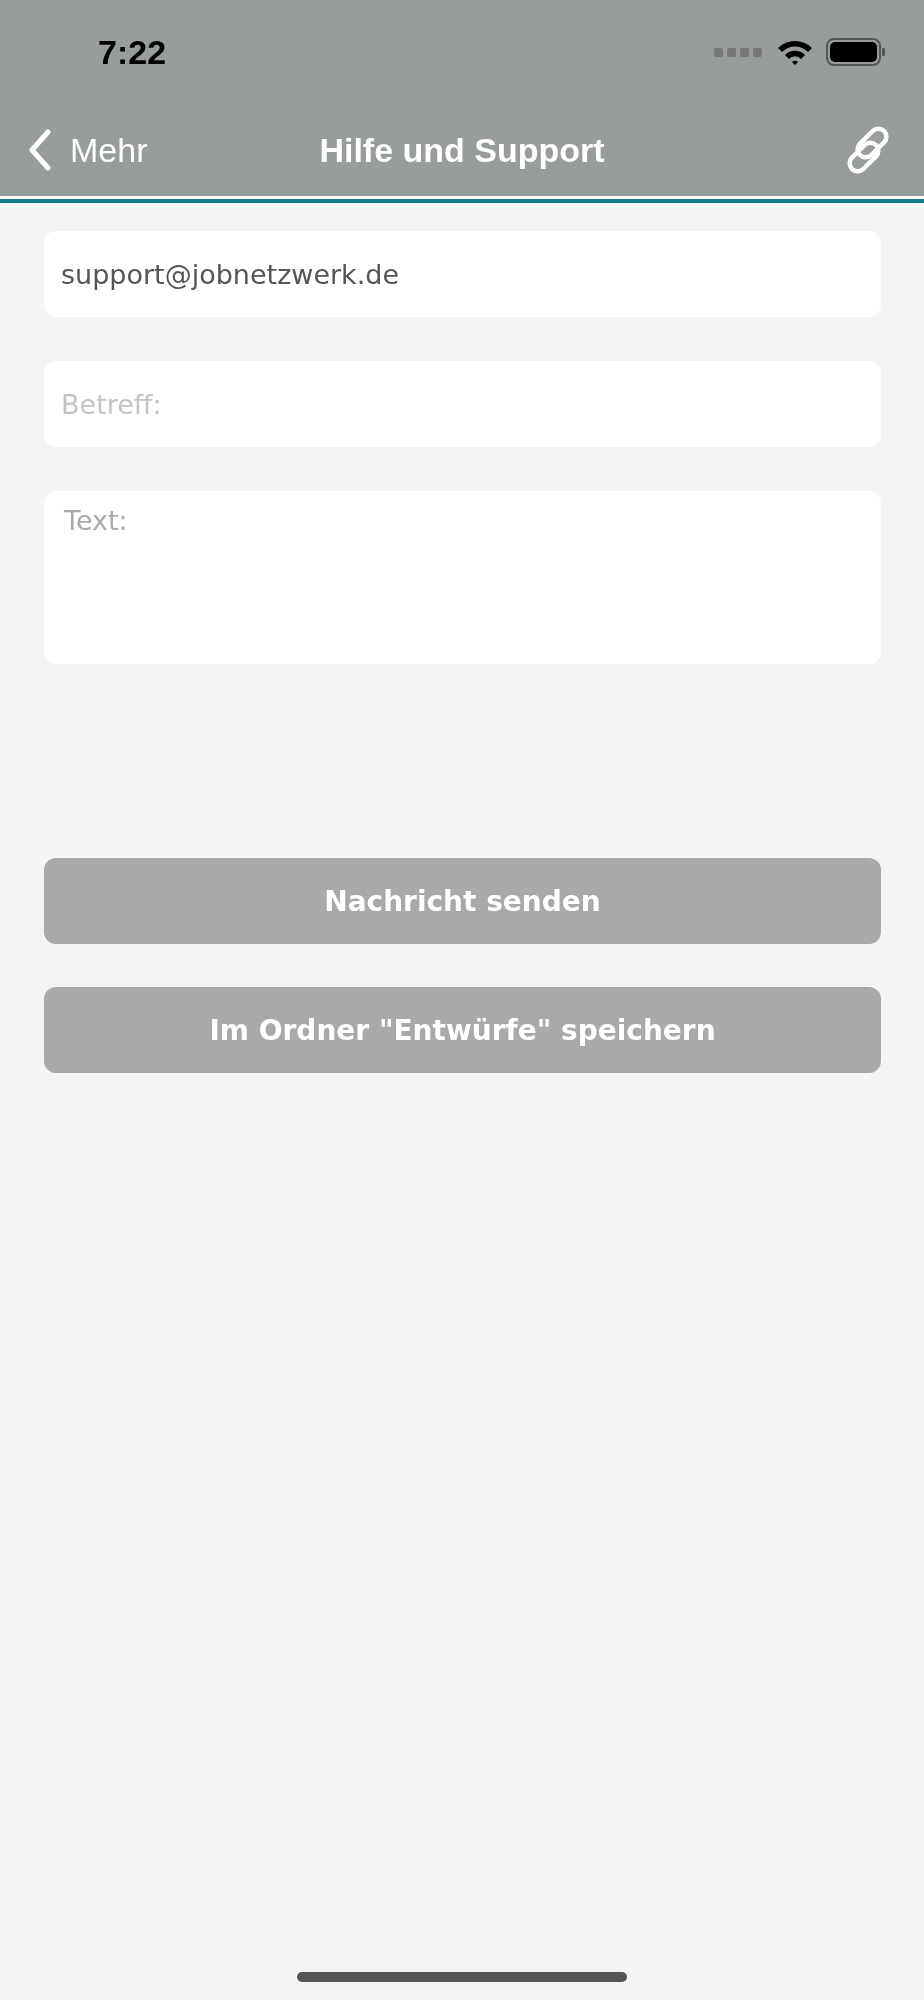  What do you see at coordinates (40, 150) in the screenshot?
I see `chevron-left-icon` at bounding box center [40, 150].